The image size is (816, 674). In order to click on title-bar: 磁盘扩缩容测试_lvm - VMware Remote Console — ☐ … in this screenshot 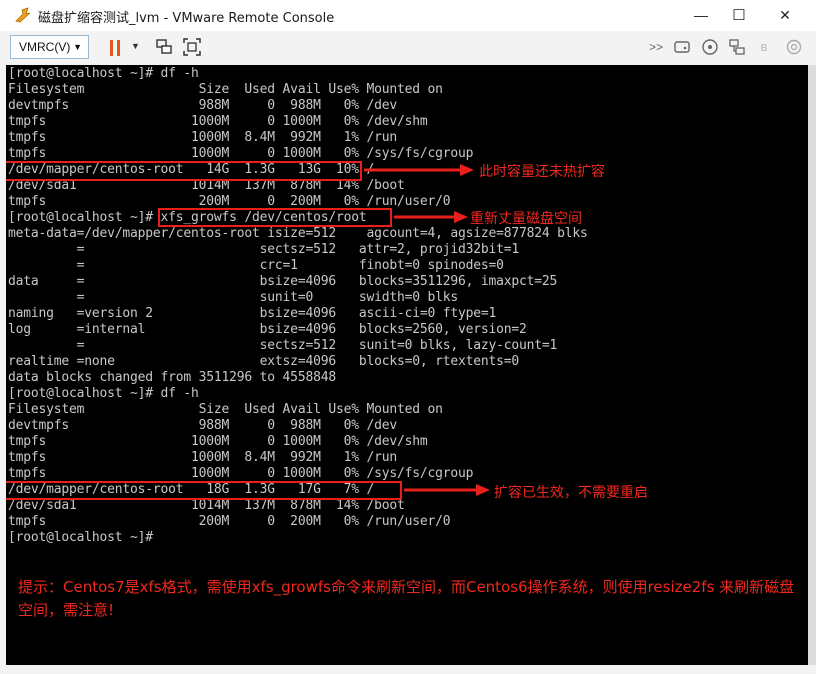, I will do `click(408, 15)`.